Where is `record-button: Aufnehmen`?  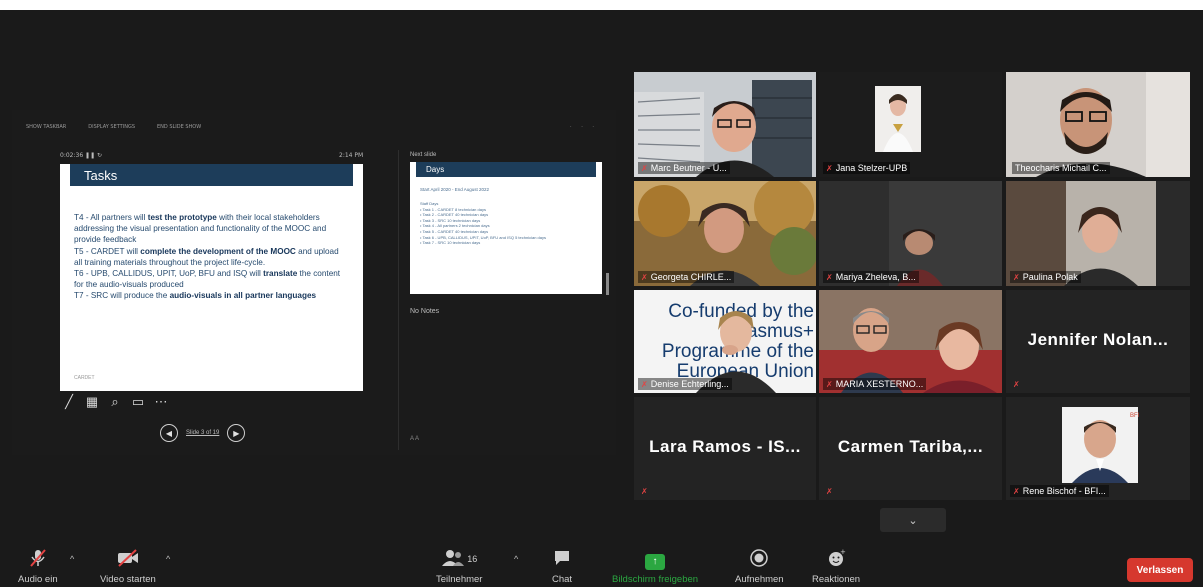
record-button: Aufnehmen is located at coordinates (759, 566).